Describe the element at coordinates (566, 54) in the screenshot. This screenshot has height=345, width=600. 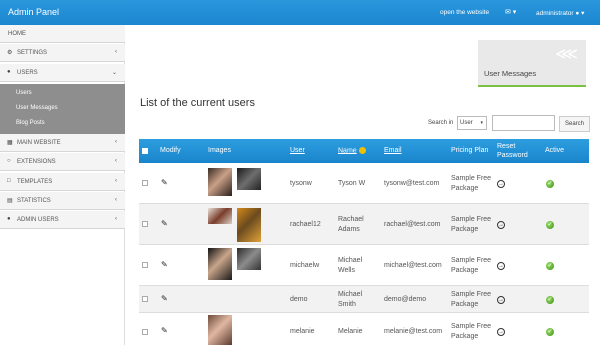
I see `share-icon: ⋘` at that location.